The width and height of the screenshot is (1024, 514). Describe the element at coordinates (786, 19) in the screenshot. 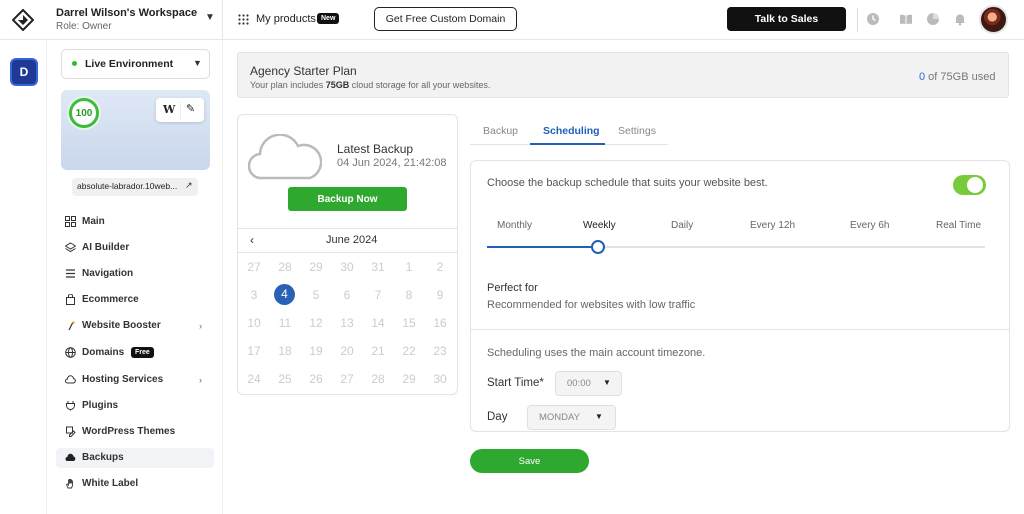

I see `talk-to-sales-button: Talk to Sales` at that location.